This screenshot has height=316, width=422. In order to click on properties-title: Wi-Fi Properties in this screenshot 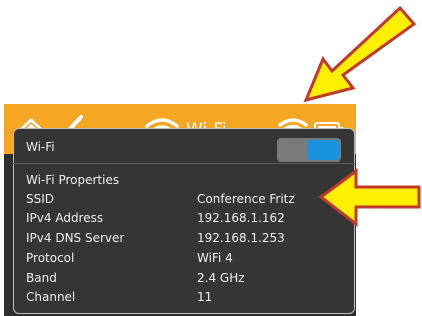, I will do `click(73, 180)`.